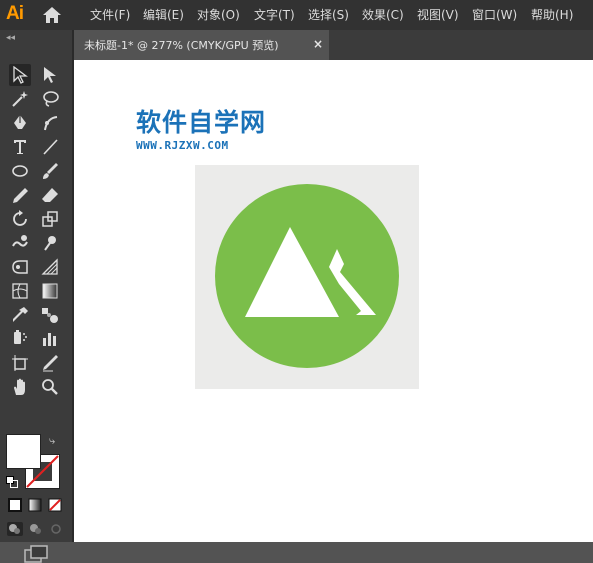 The height and width of the screenshot is (563, 593). I want to click on document-tab: 未标题-1* @ 277% (CMYK/GPU 预览) ×, so click(201, 45).